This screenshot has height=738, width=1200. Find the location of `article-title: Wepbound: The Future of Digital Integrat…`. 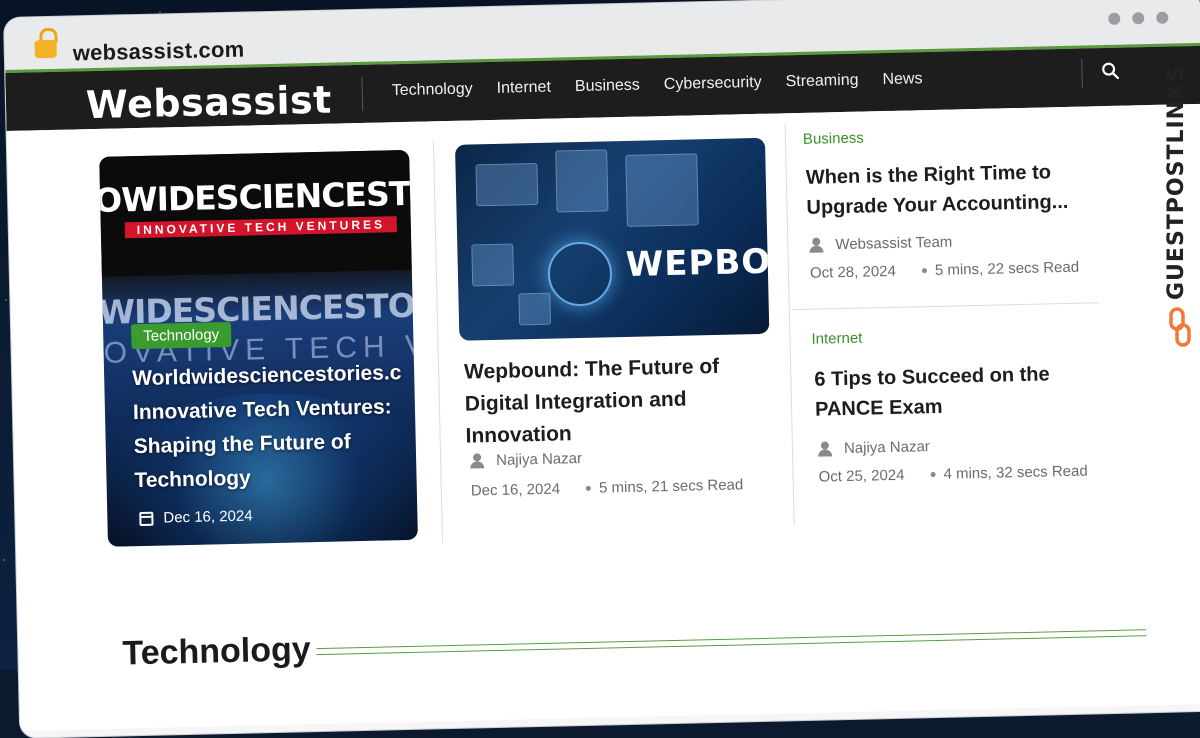

article-title: Wepbound: The Future of Digital Integrat… is located at coordinates (615, 401).